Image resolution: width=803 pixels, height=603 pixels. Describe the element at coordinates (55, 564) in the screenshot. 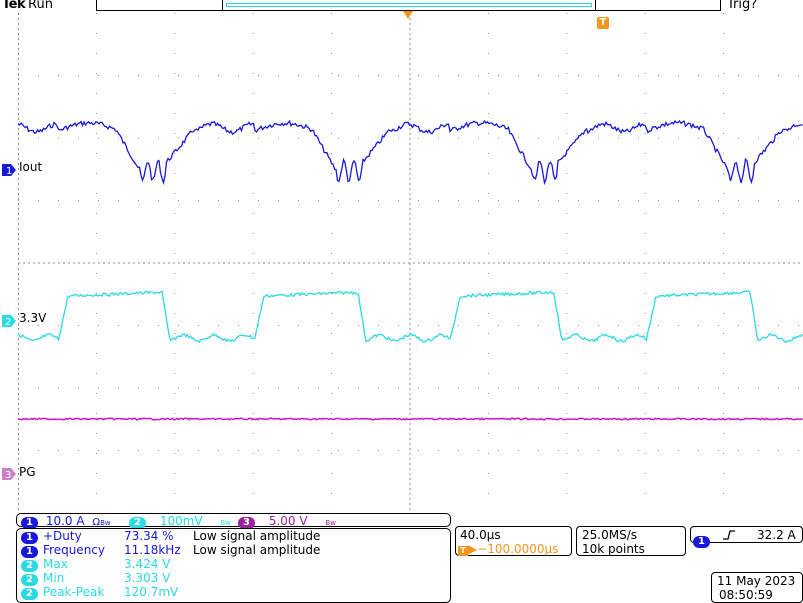

I see `measurement-name: Max` at that location.